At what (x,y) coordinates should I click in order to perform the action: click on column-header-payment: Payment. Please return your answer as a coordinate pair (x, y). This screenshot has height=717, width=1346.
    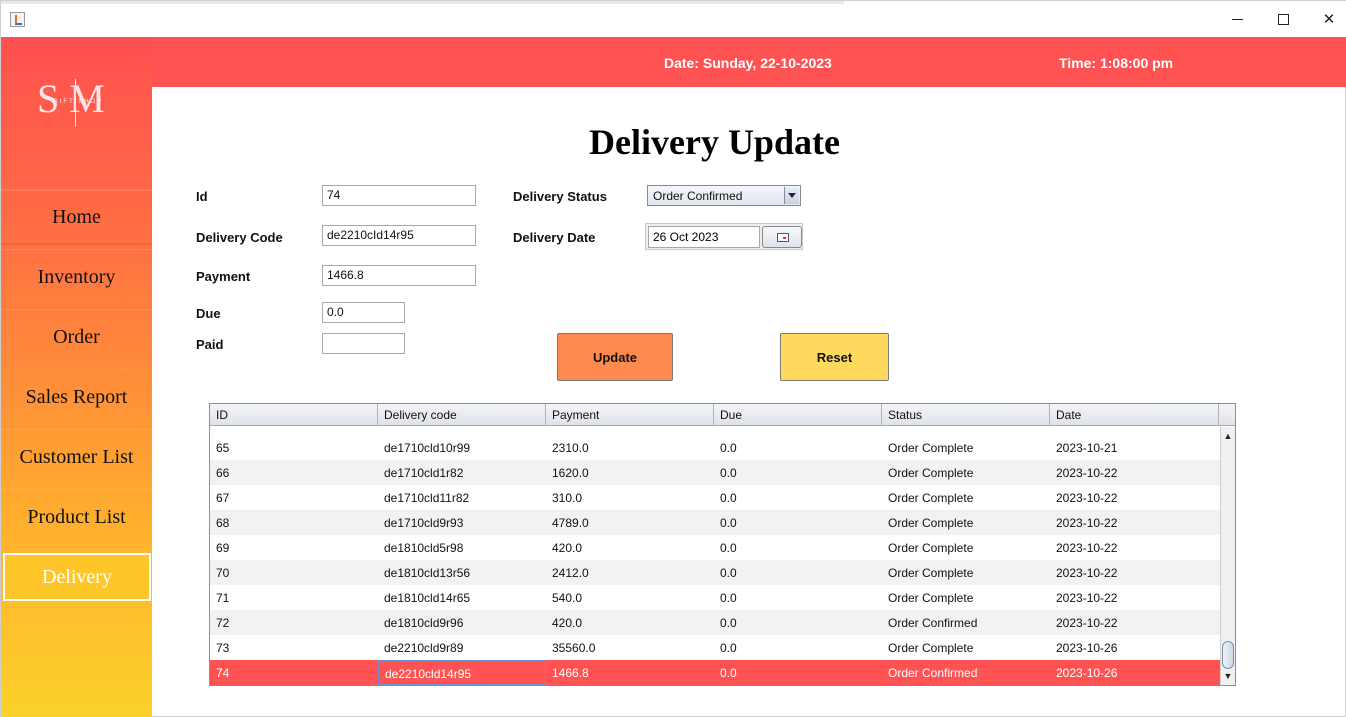
    Looking at the image, I should click on (630, 415).